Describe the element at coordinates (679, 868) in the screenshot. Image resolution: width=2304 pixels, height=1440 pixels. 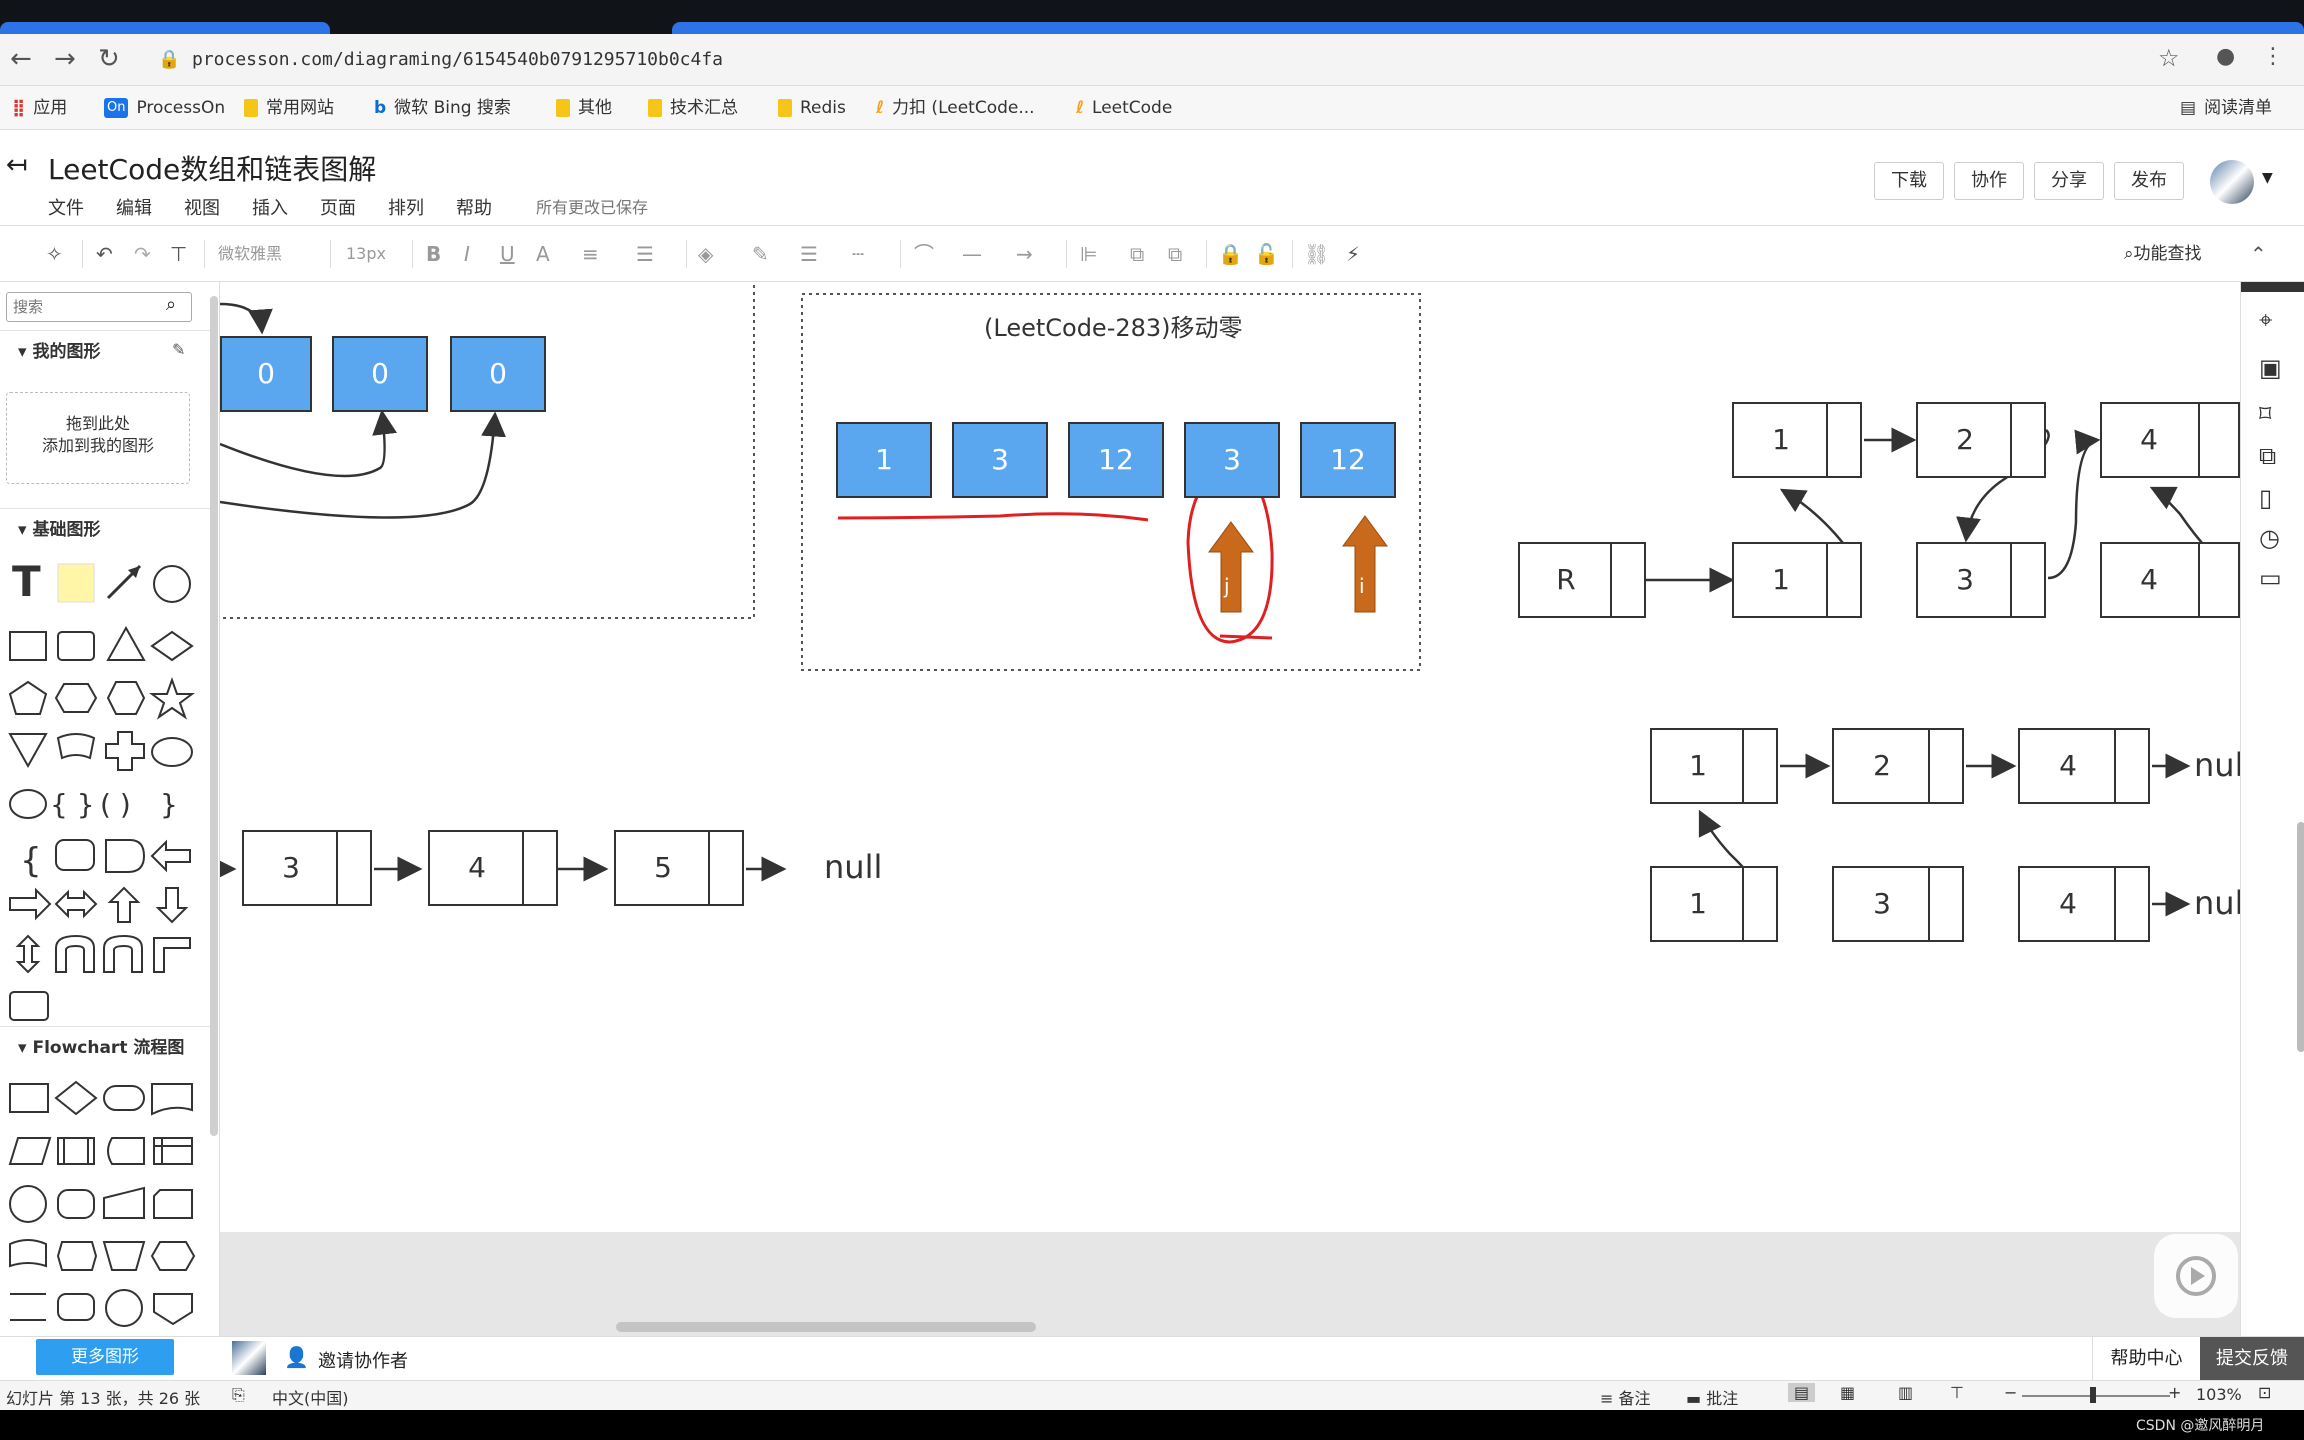
I see `list-node: 5` at that location.